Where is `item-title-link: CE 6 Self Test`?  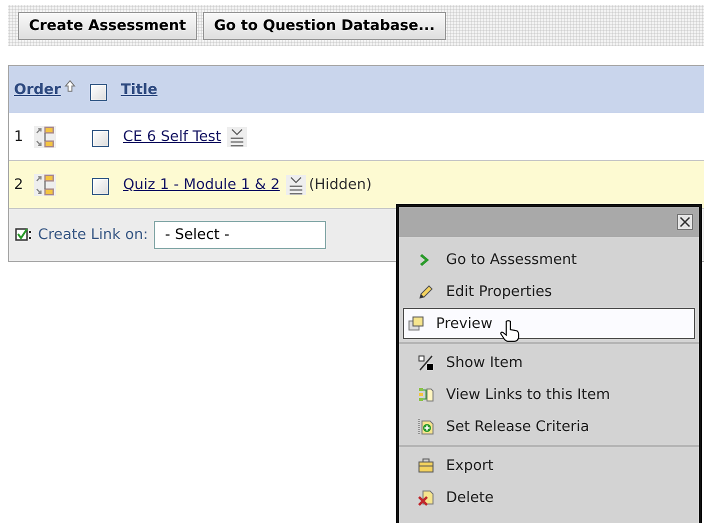 item-title-link: CE 6 Self Test is located at coordinates (172, 136).